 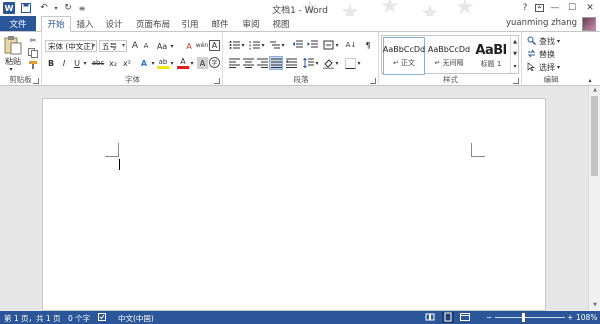 I want to click on paragraph-launcher-icon, so click(x=373, y=81).